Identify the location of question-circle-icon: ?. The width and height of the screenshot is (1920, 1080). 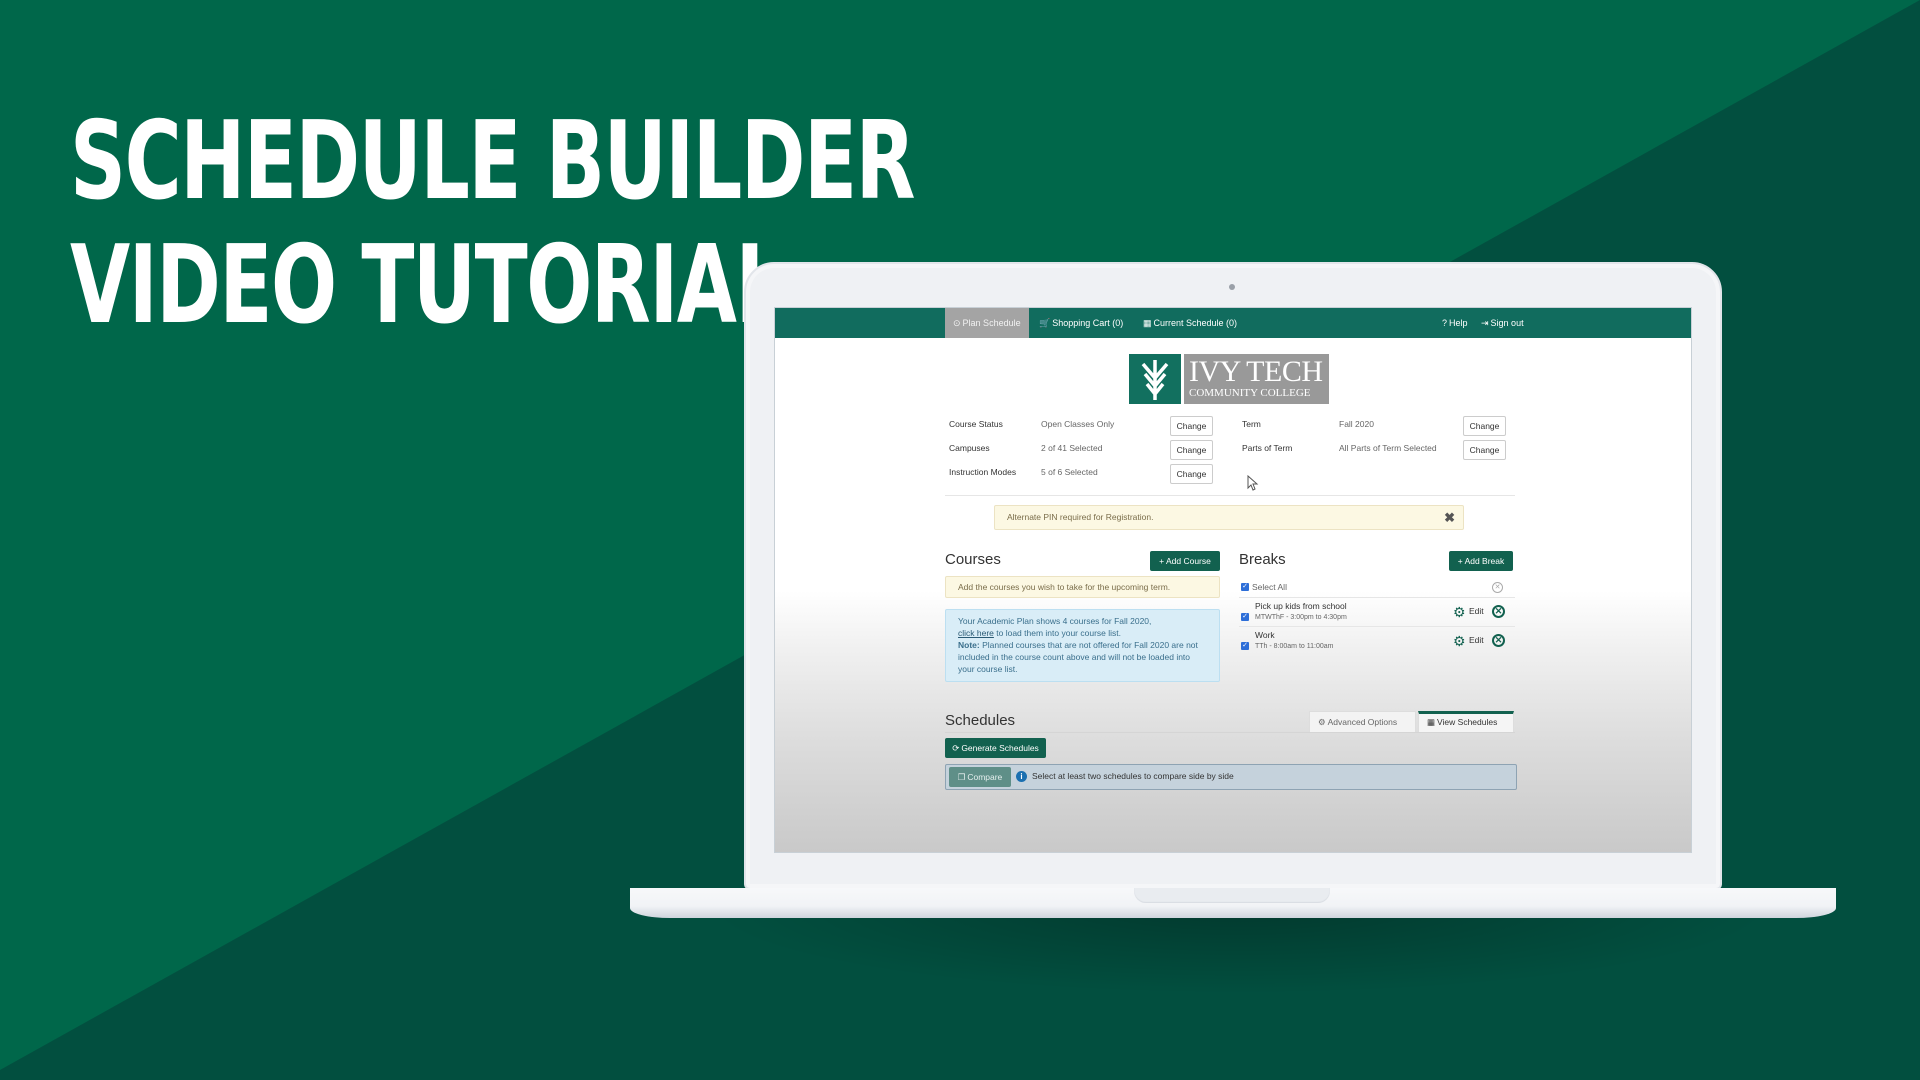
(1445, 323).